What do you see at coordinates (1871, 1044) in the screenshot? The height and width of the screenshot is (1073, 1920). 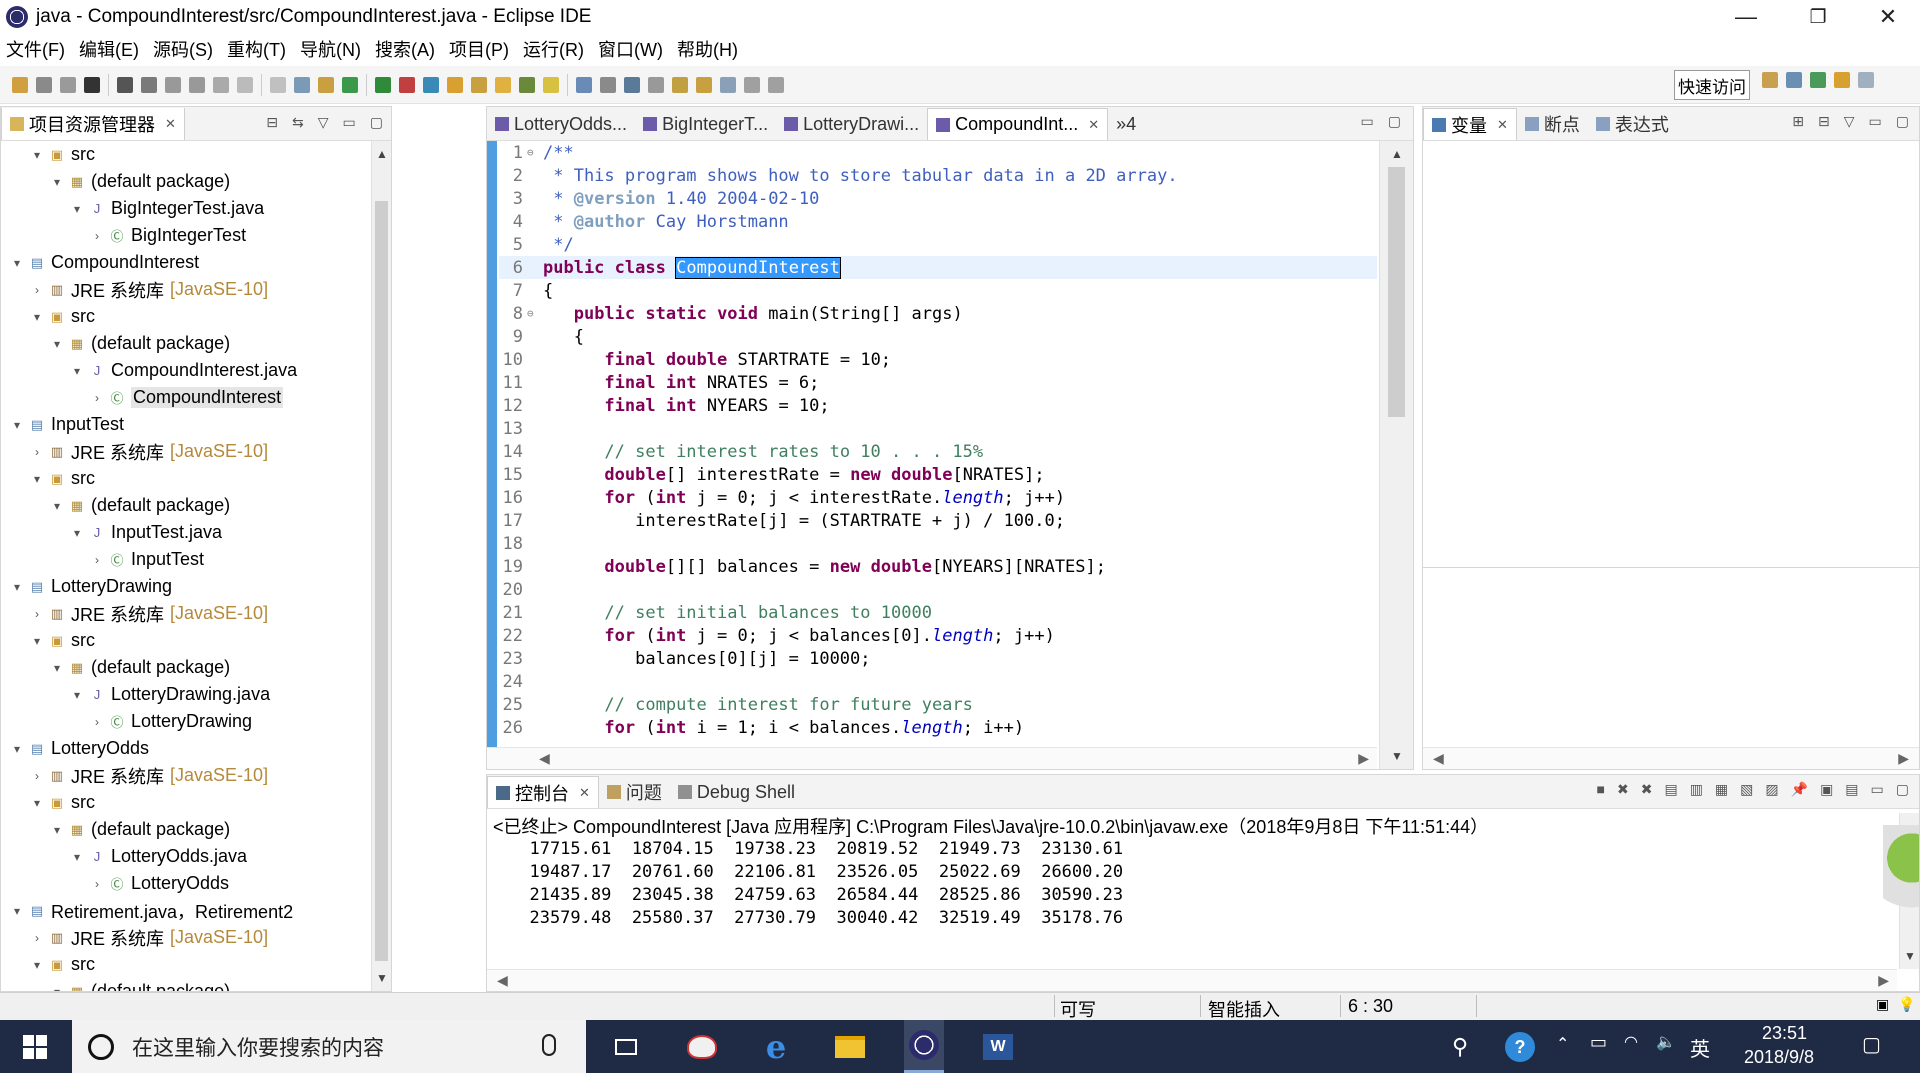 I see `action-center-icon: ▢` at bounding box center [1871, 1044].